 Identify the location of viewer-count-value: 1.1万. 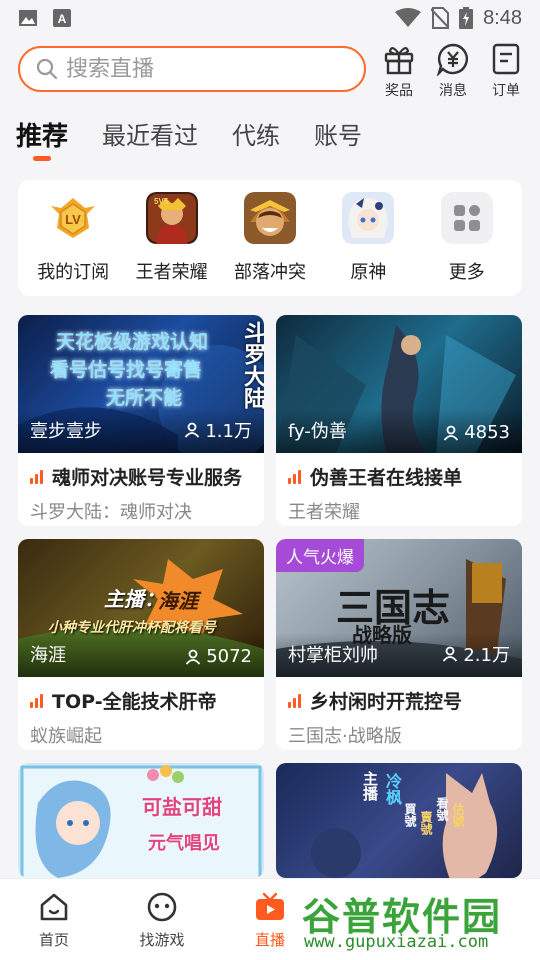
(228, 431).